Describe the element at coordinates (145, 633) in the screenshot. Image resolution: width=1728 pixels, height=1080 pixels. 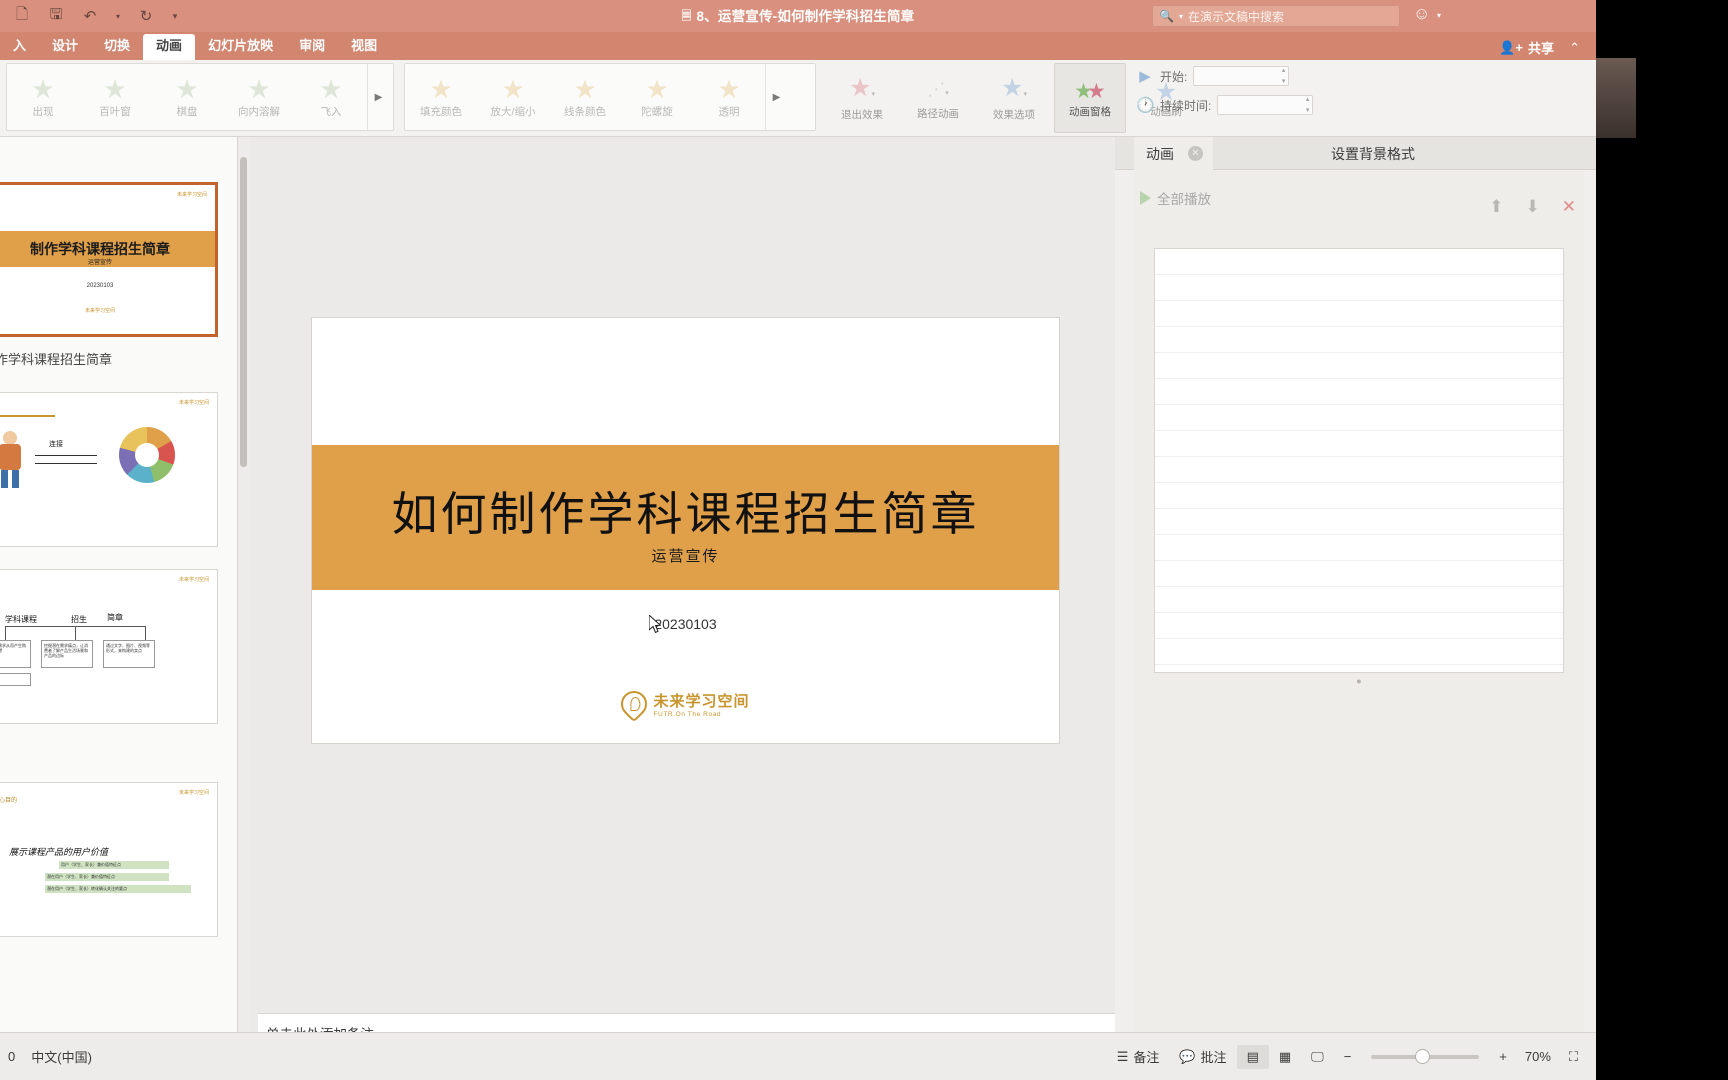
I see `thumb-line` at that location.